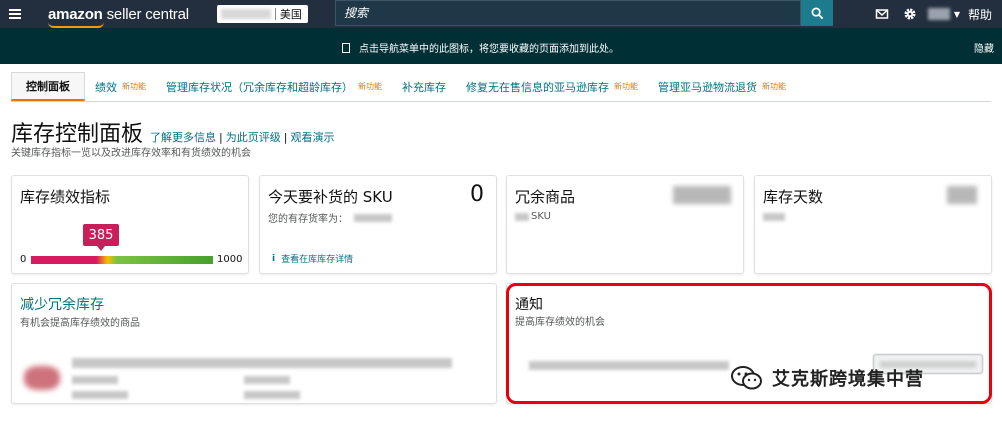 The image size is (1002, 422). I want to click on banner-message: 点击导航菜单中的此图标，将您要收藏的页面添加到此处。, so click(489, 49).